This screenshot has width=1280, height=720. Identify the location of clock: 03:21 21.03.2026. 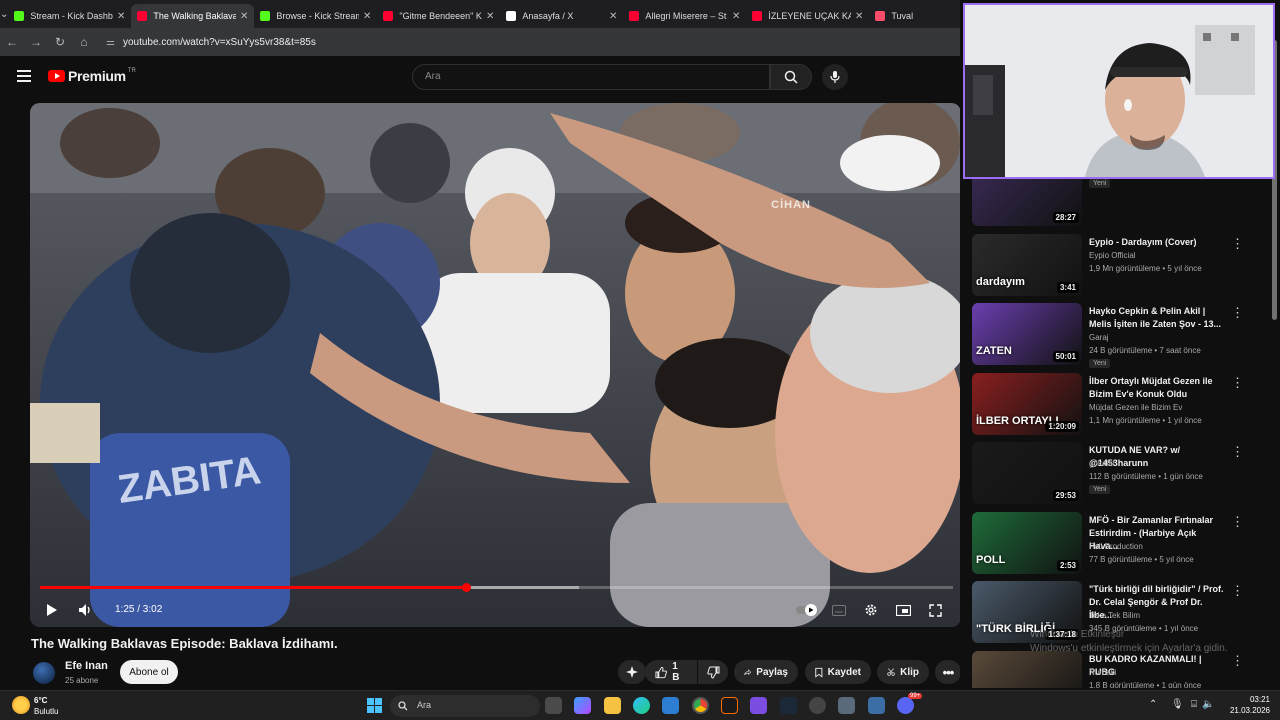
(1244, 705).